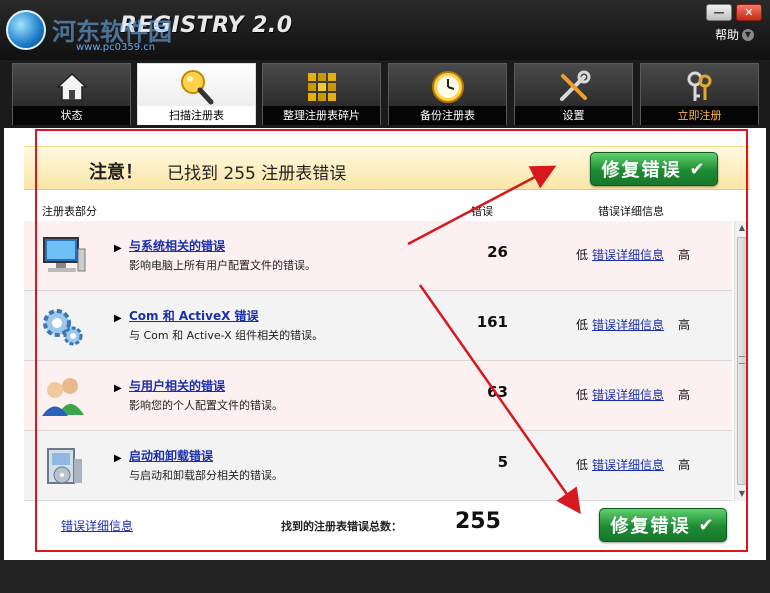 This screenshot has height=593, width=770. What do you see at coordinates (719, 12) in the screenshot?
I see `minimize-button: —` at bounding box center [719, 12].